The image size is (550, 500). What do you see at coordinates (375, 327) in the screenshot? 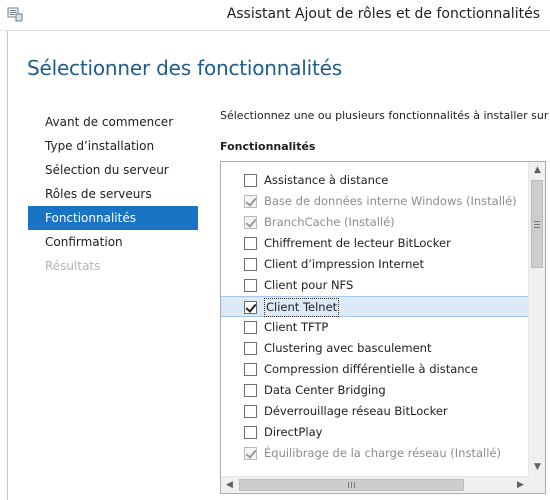
I see `list-item: Client TFTP` at bounding box center [375, 327].